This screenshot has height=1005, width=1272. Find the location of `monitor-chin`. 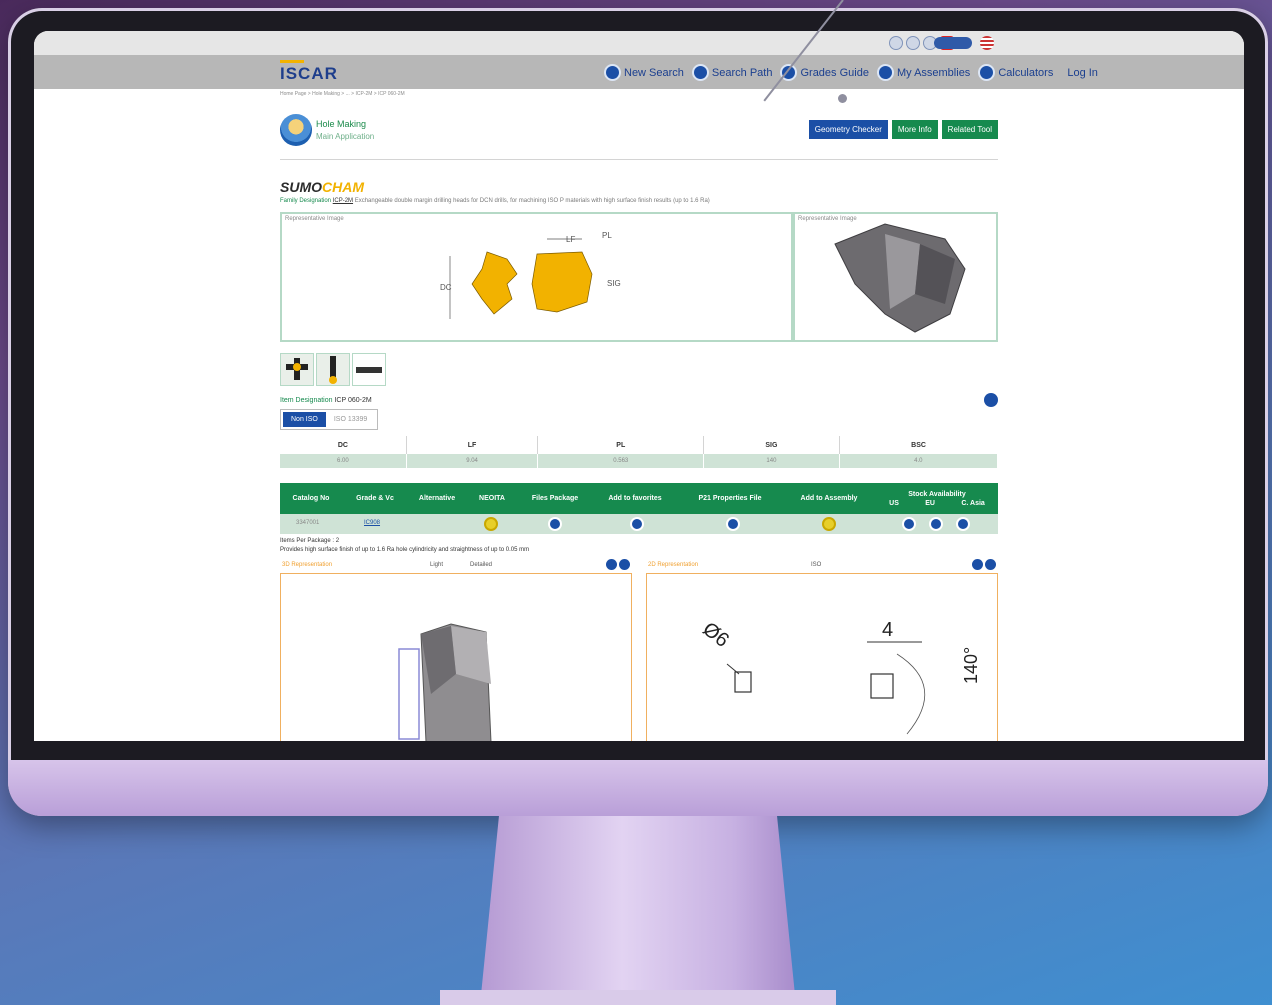

monitor-chin is located at coordinates (638, 788).